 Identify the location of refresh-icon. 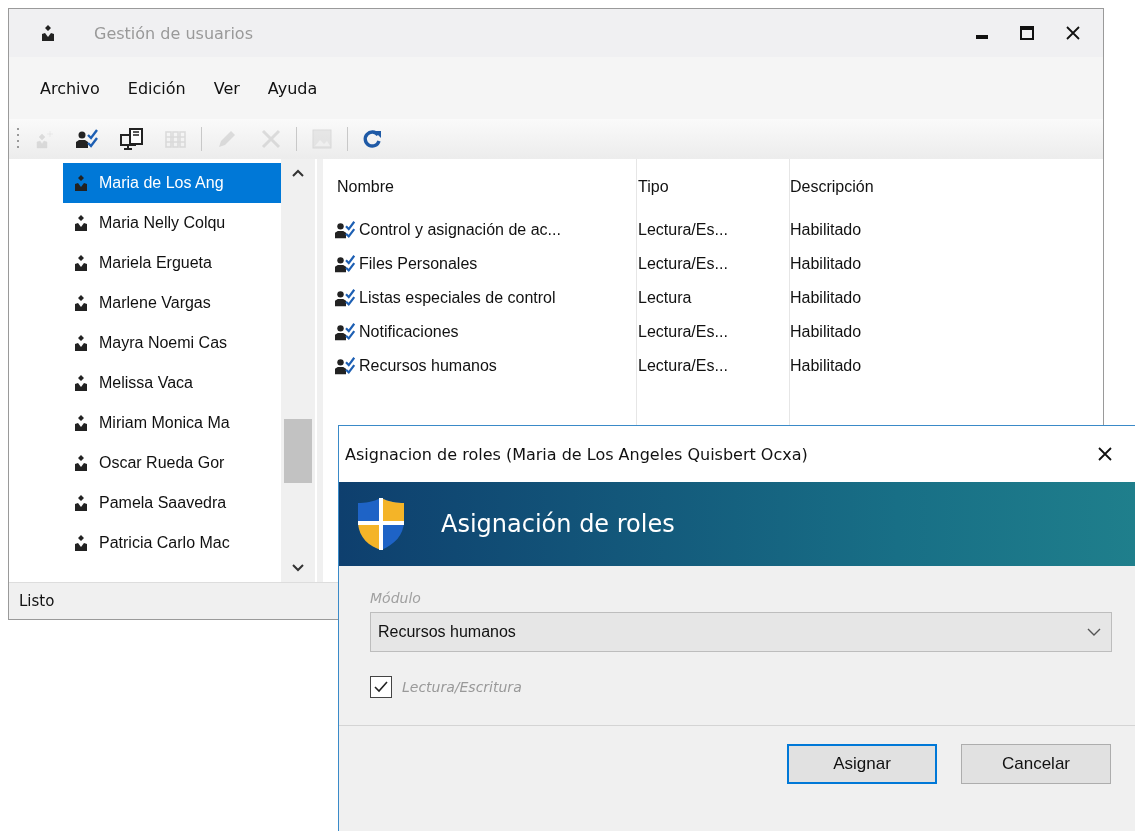
(373, 139).